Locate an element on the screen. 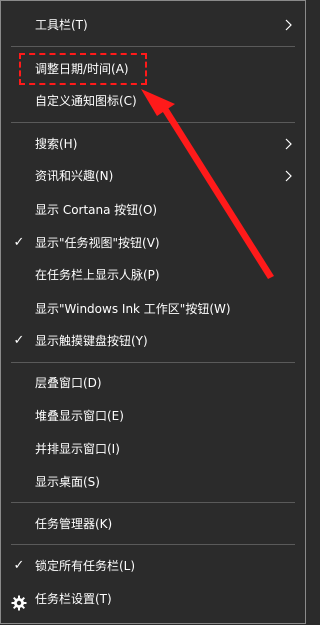  menu-item-show-cortana-button: 显示 Cortana 按钮(O) is located at coordinates (153, 210).